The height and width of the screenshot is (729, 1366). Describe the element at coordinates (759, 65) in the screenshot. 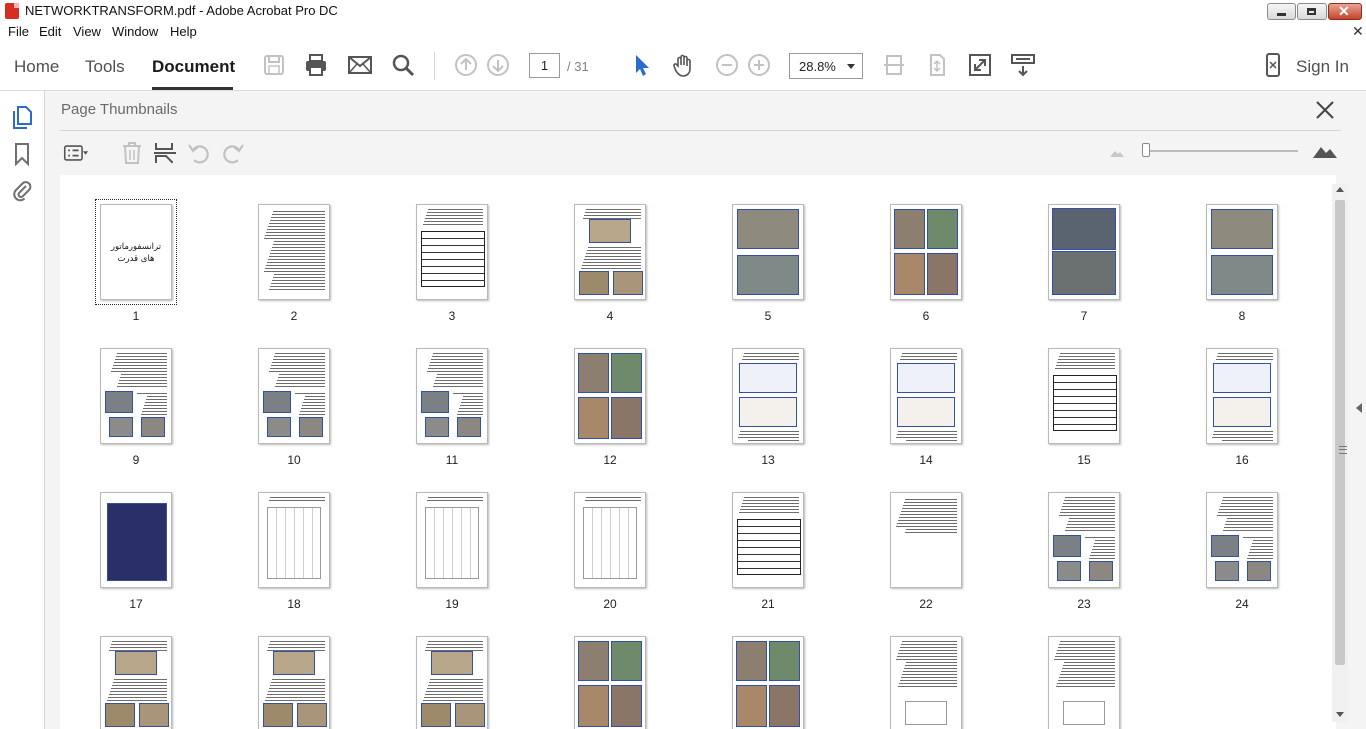

I see `zoom-in-icon` at that location.